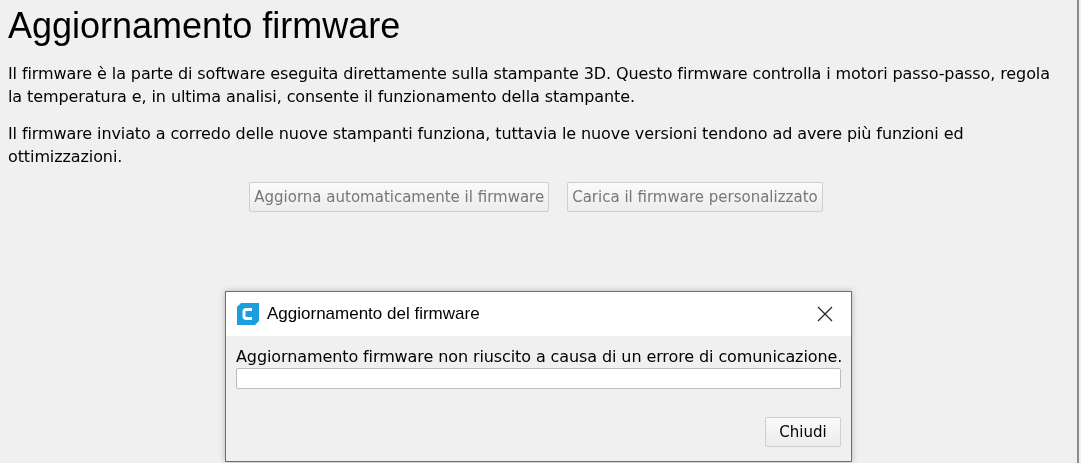 This screenshot has height=463, width=1081. I want to click on description-text: Il firmware inviato a corredo delle nuove stampanti funziona, tuttavia le nuove versioni tendono ad avere più funzioni ed ottimizzazioni., so click(486, 145).